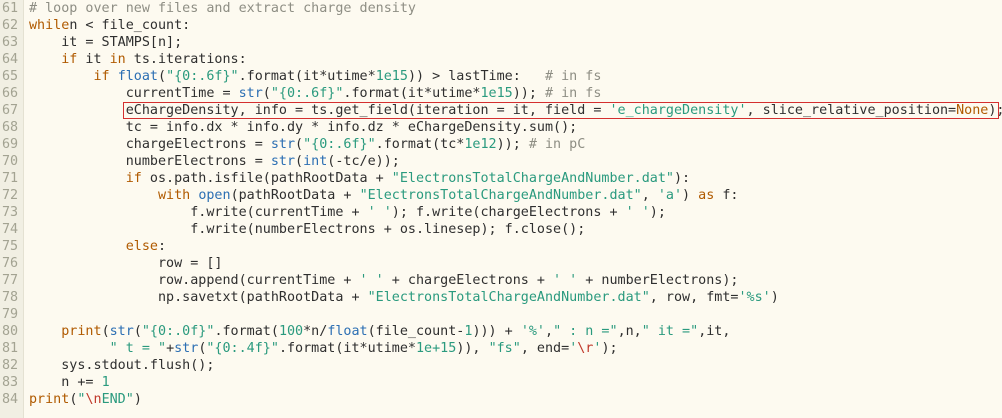  What do you see at coordinates (97, 246) in the screenshot?
I see `code-text: else:` at bounding box center [97, 246].